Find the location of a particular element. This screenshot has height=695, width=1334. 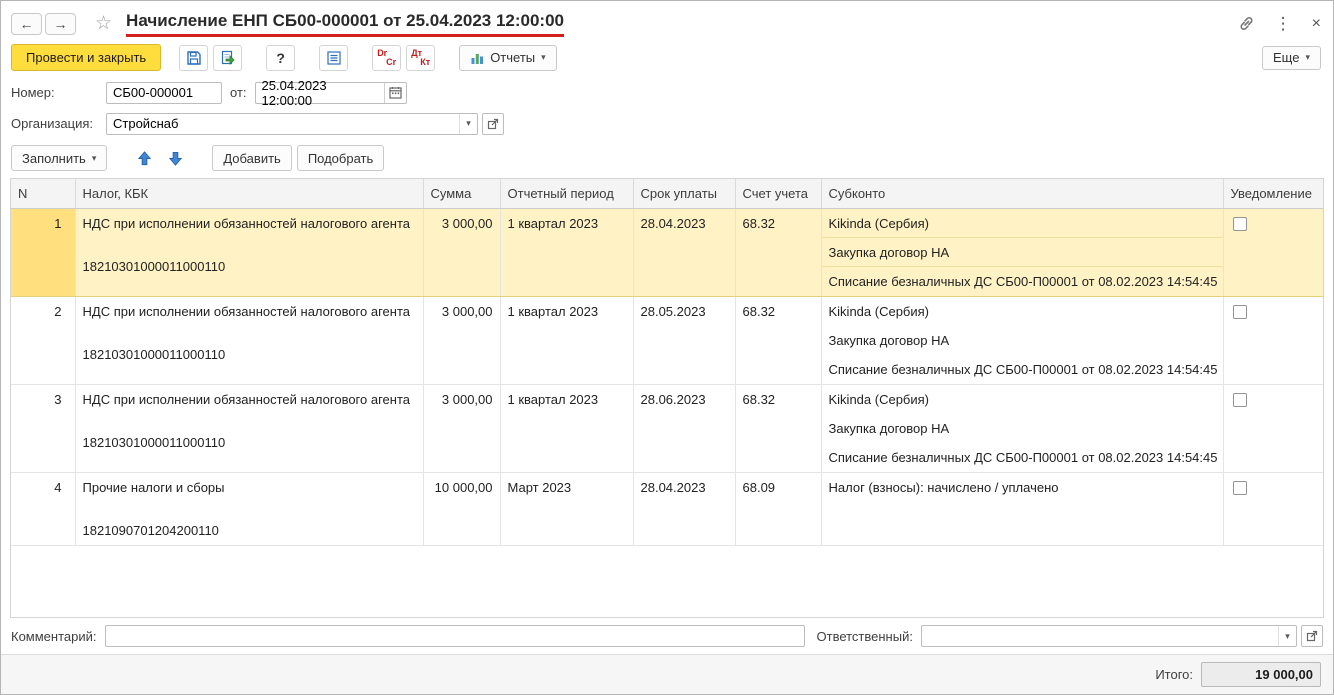

subconto-line: Kikinda (Сербия) is located at coordinates (879, 399).